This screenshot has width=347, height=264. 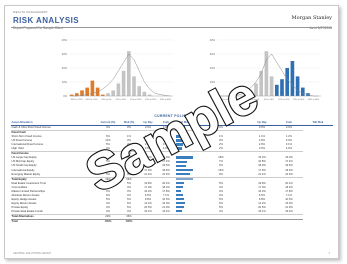 I want to click on section-header: CURRENT POLICY, so click(x=171, y=117).